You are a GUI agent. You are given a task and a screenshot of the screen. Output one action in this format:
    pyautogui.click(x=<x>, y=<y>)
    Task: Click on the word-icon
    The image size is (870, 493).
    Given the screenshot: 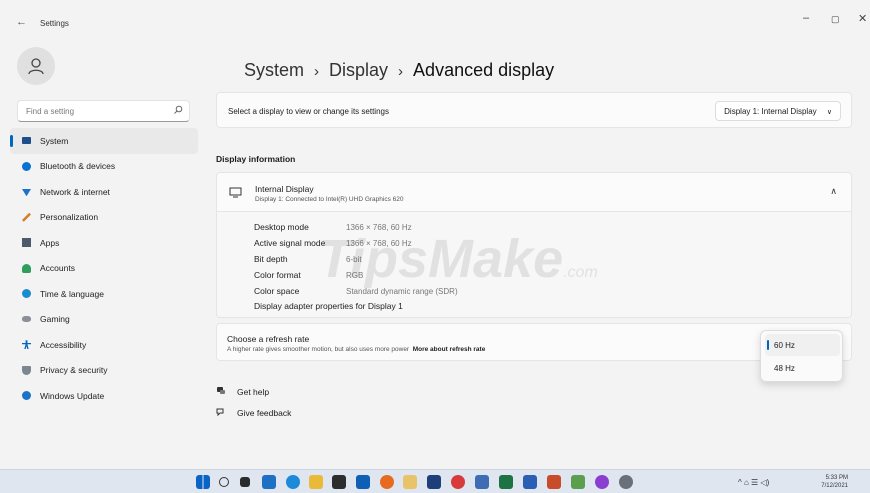 What is the action you would take?
    pyautogui.click(x=530, y=482)
    